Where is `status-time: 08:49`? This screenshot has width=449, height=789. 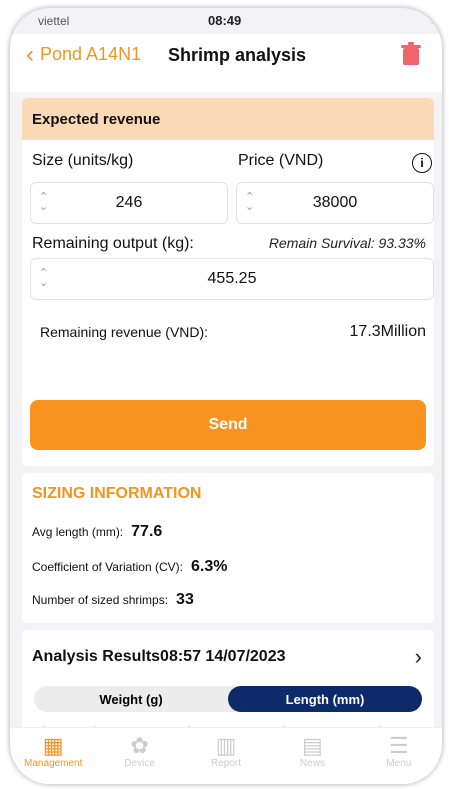
status-time: 08:49 is located at coordinates (225, 20).